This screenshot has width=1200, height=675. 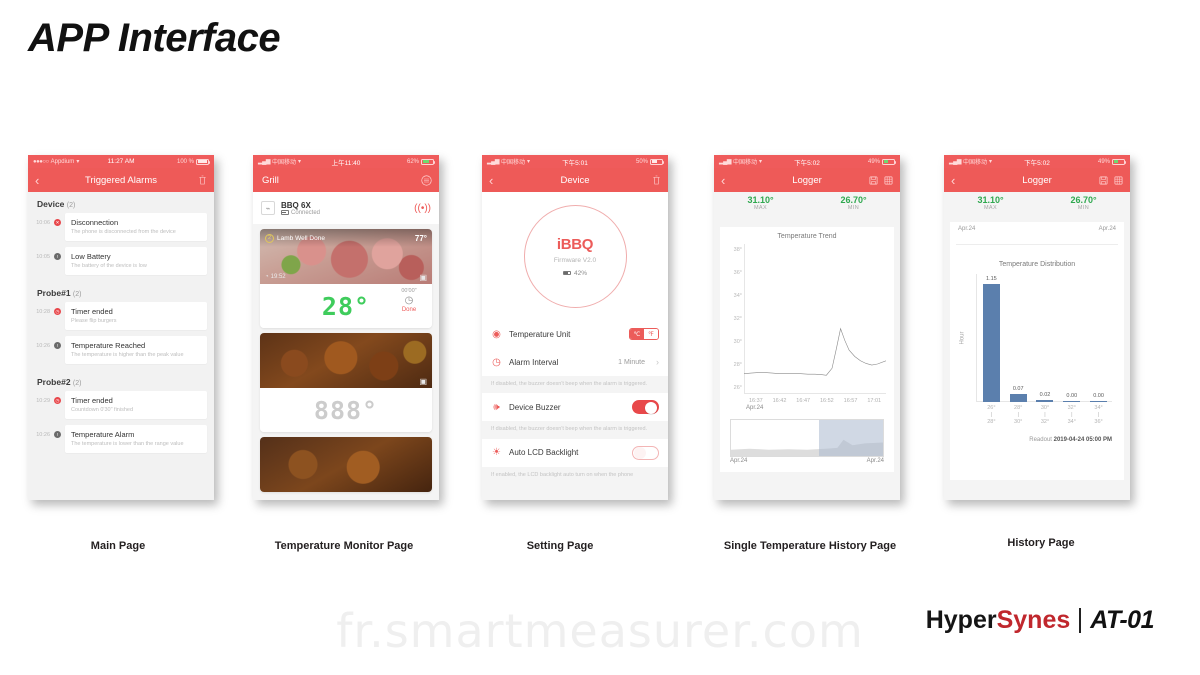 I want to click on bar-column: 0.07, so click(x=1018, y=338).